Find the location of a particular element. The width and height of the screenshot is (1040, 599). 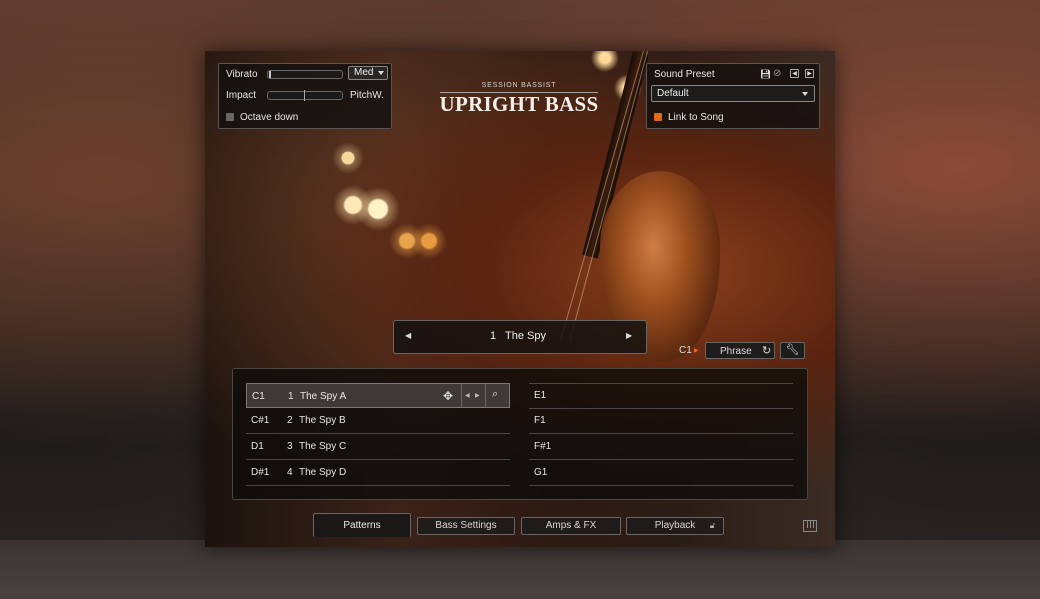

impact-slider is located at coordinates (305, 95).